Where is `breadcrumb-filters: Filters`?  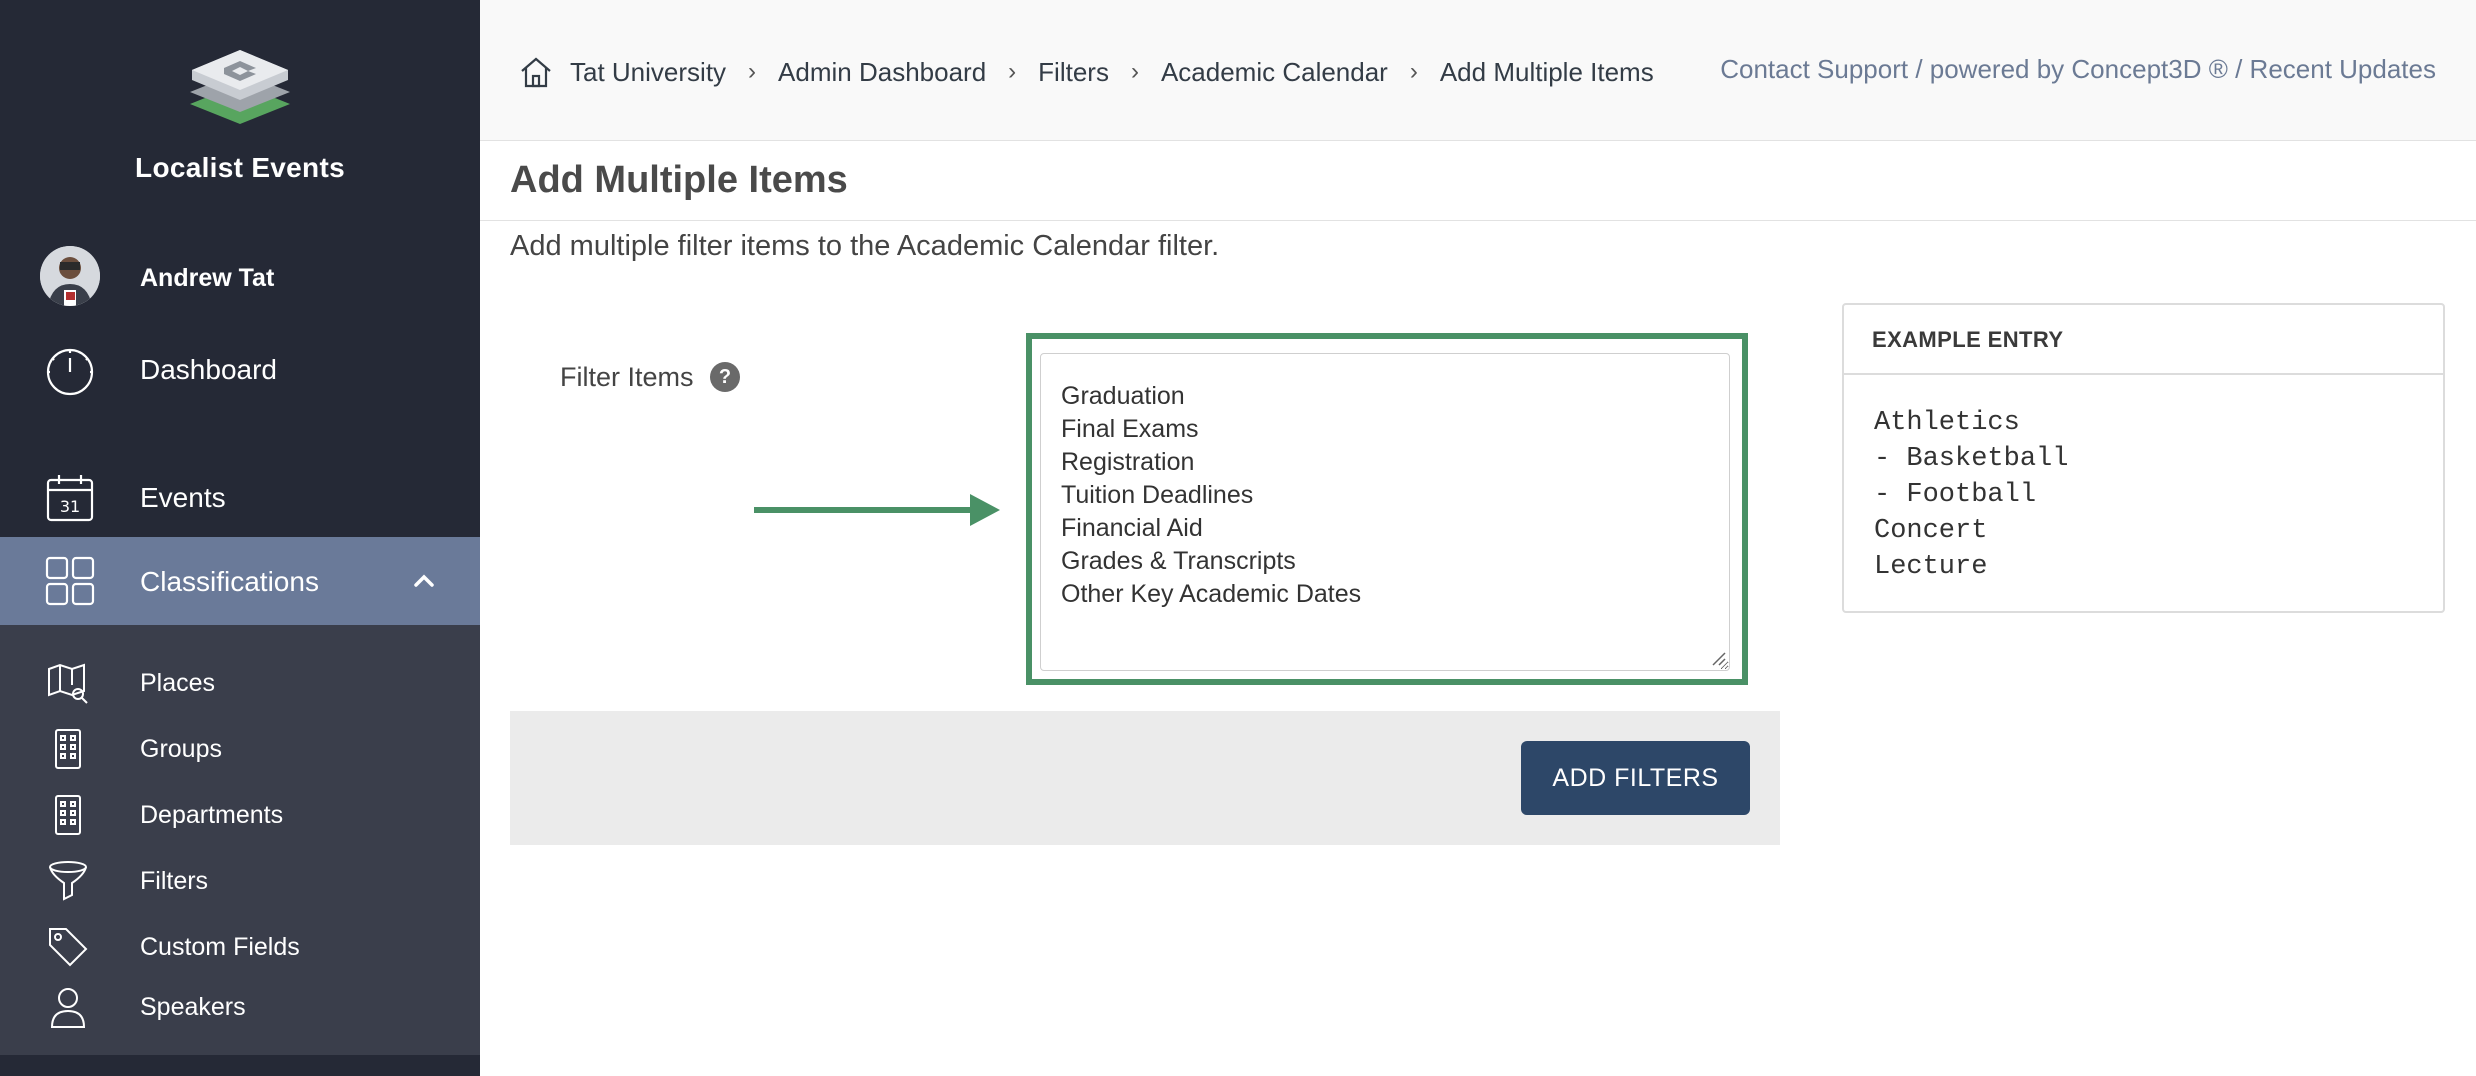
breadcrumb-filters: Filters is located at coordinates (1073, 72).